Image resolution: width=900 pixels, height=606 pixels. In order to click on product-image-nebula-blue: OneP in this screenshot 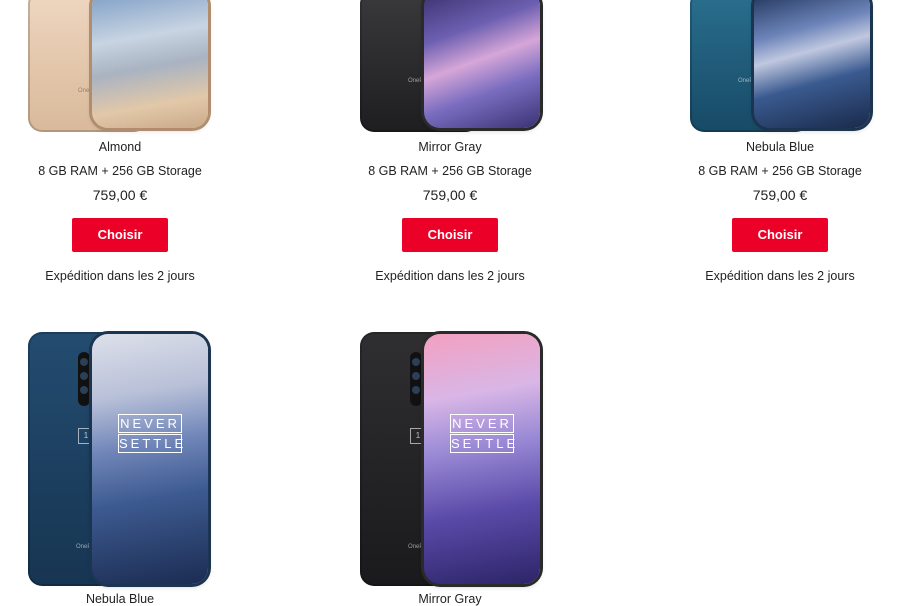, I will do `click(782, 66)`.